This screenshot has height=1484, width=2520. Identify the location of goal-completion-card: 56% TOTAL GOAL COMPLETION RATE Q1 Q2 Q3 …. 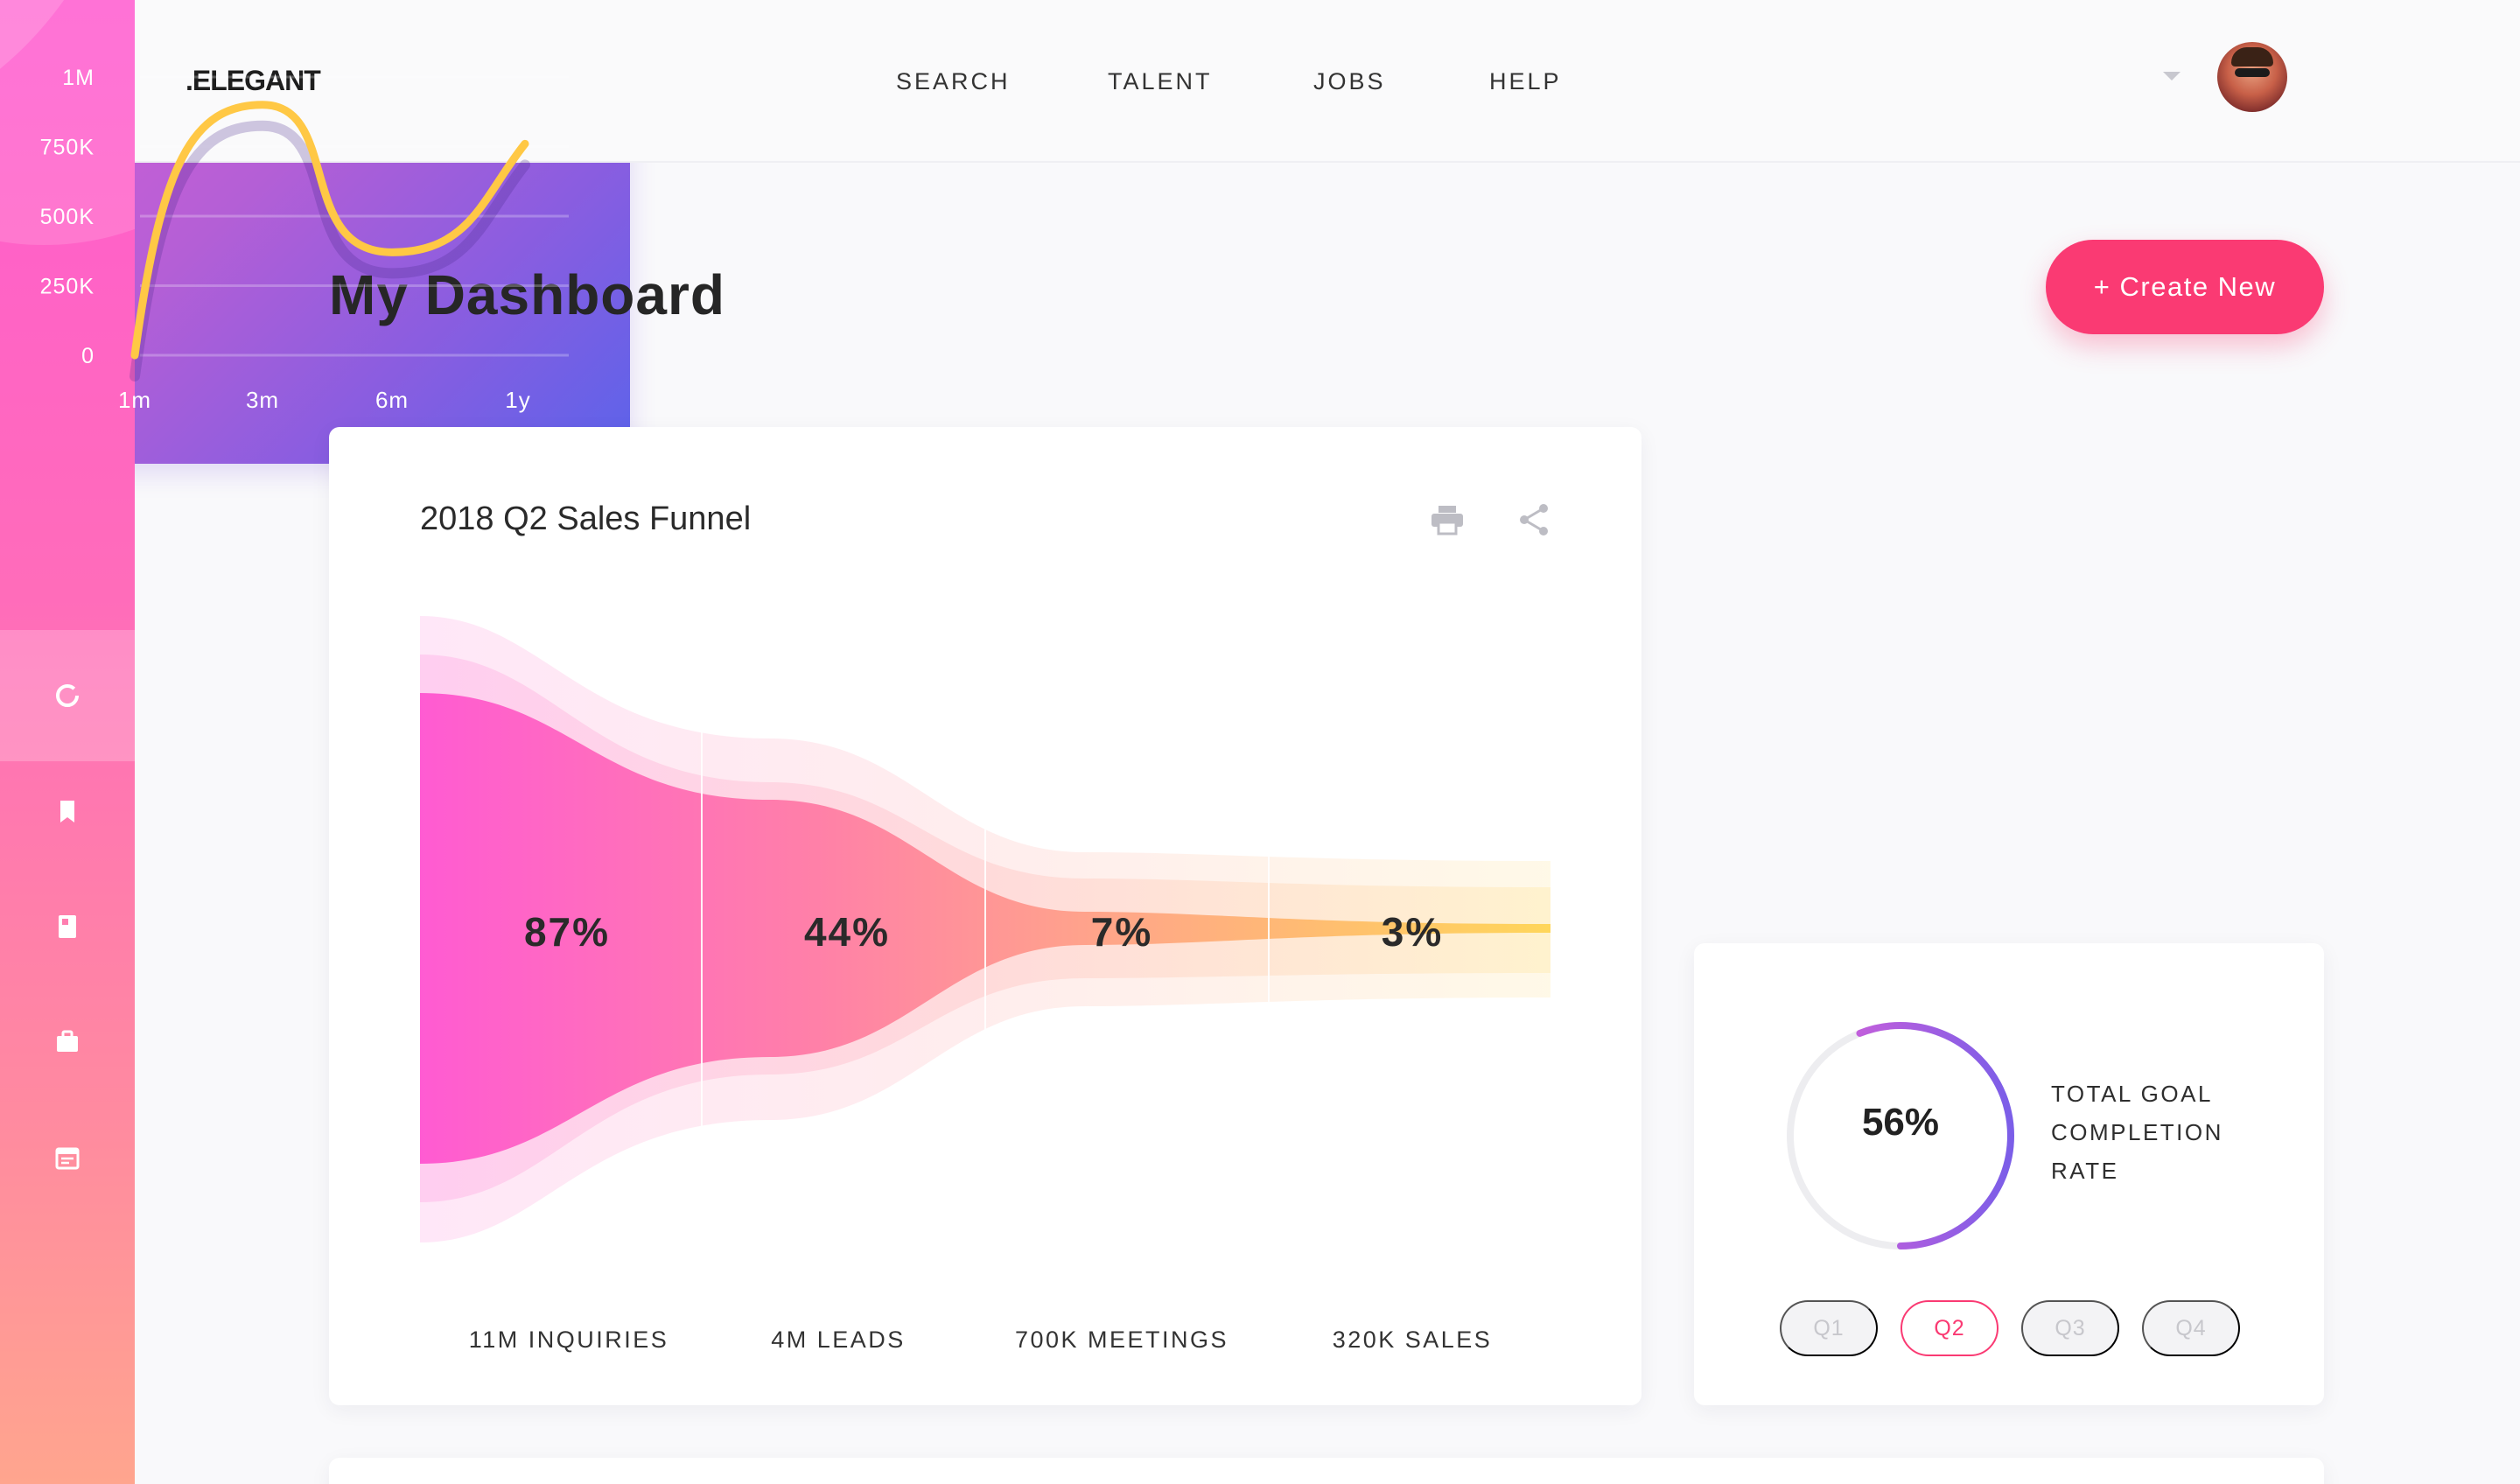
(2009, 1174).